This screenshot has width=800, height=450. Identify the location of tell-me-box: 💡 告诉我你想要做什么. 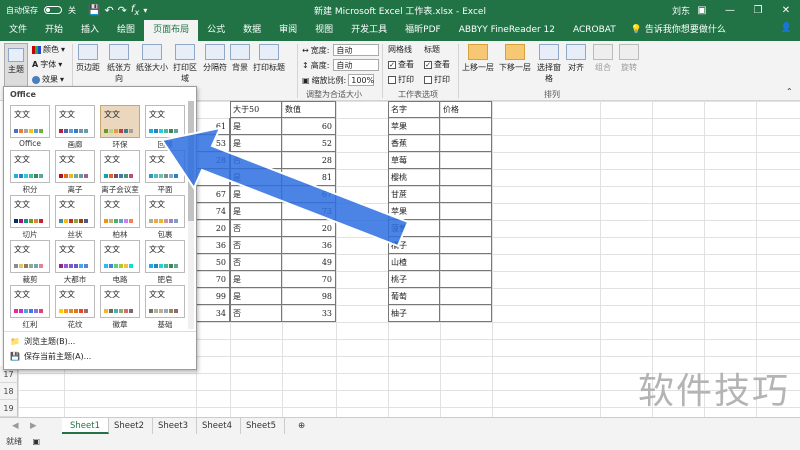
(678, 30).